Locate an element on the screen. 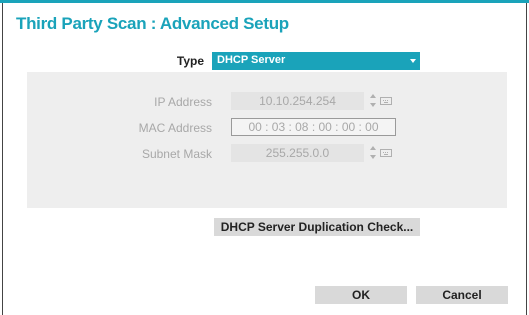 This screenshot has width=529, height=315. dialog-top-accent-line is located at coordinates (264, 1).